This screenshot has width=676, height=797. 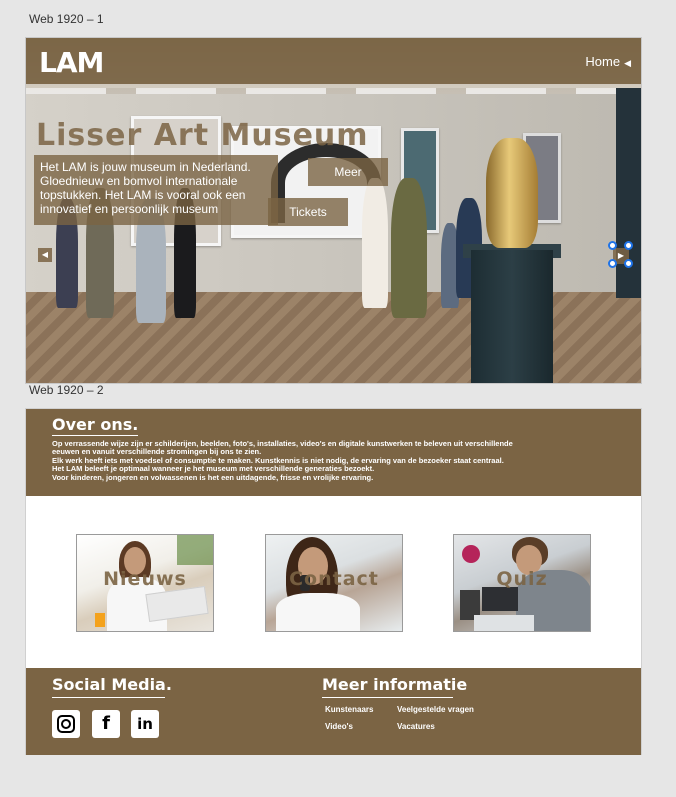 I want to click on home-nav-link: Home ◀, so click(x=608, y=61).